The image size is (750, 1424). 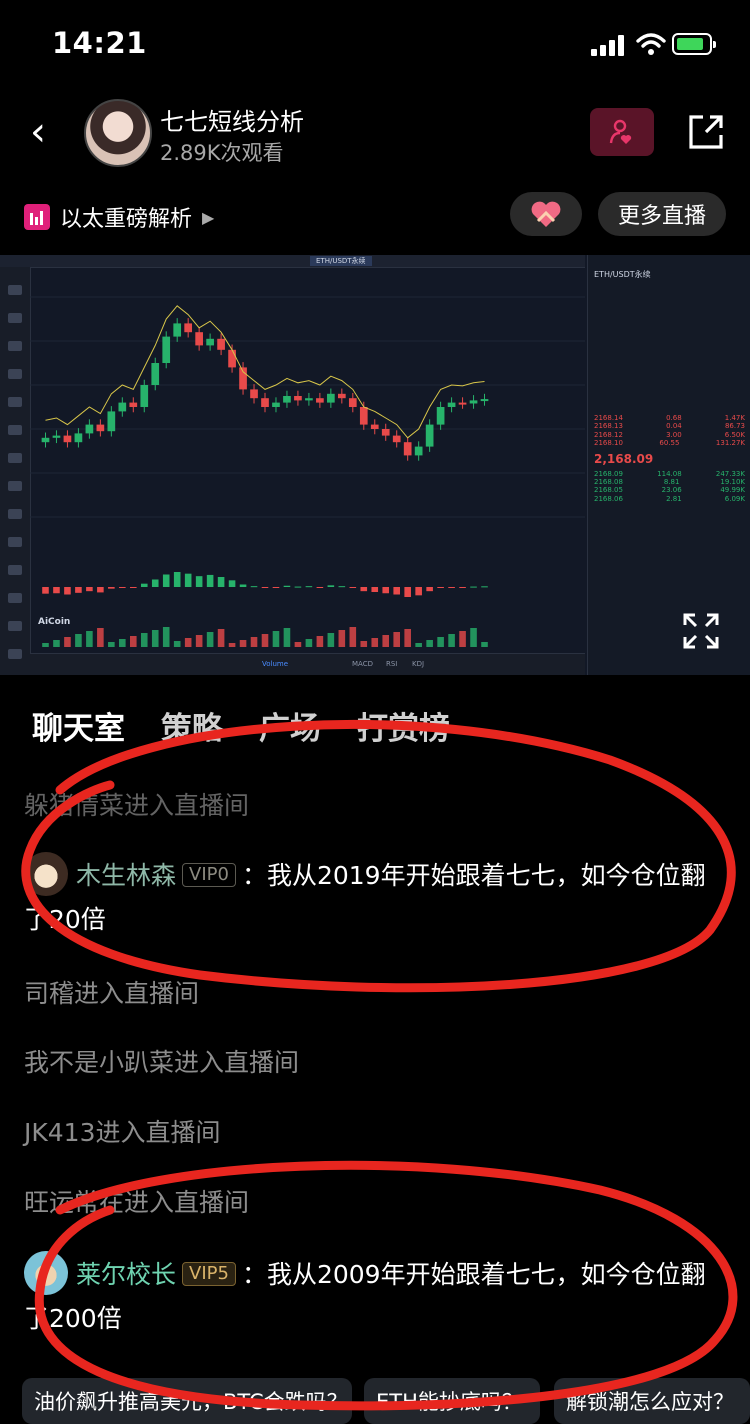 What do you see at coordinates (706, 132) in the screenshot?
I see `share-icon` at bounding box center [706, 132].